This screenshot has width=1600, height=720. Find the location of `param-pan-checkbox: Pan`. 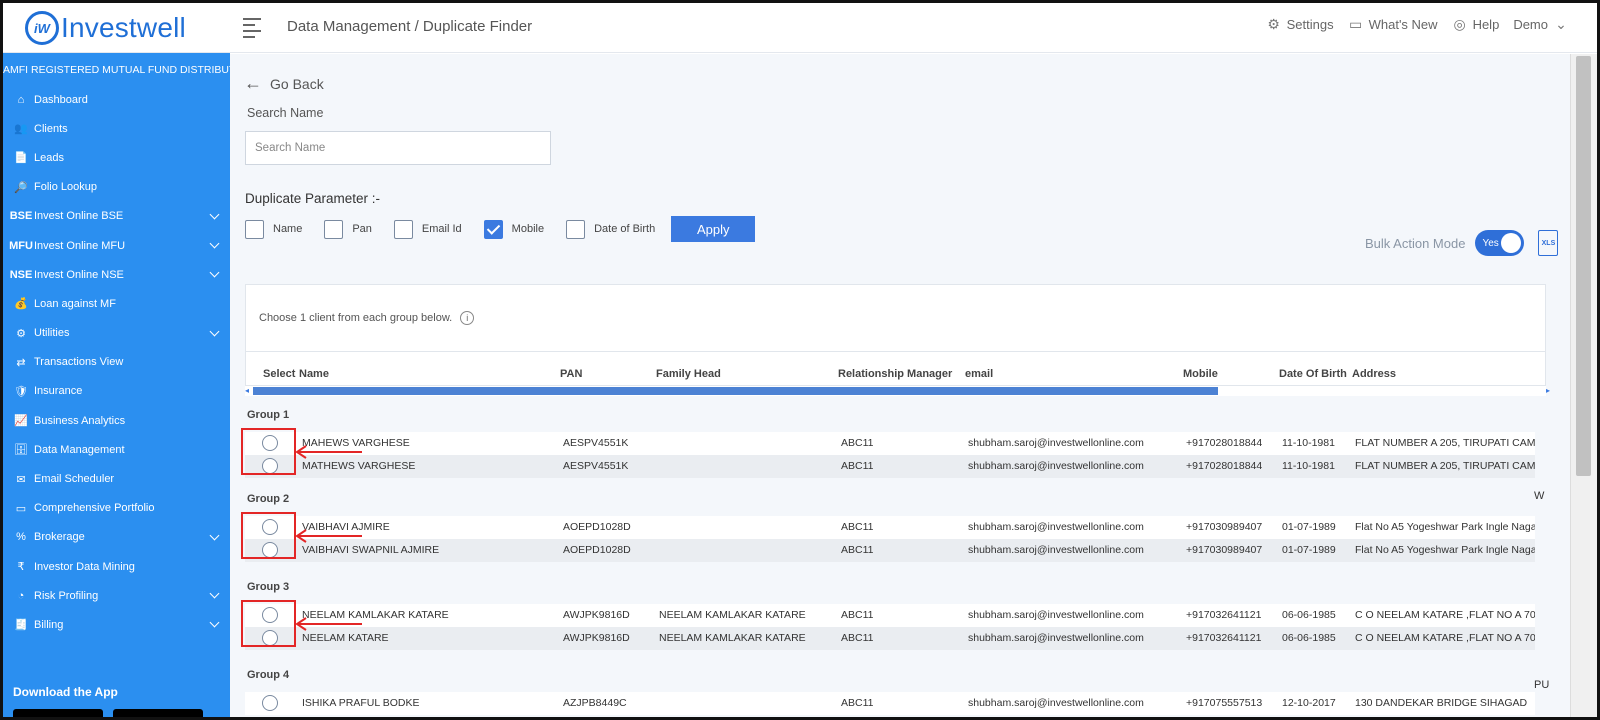

param-pan-checkbox: Pan is located at coordinates (348, 229).